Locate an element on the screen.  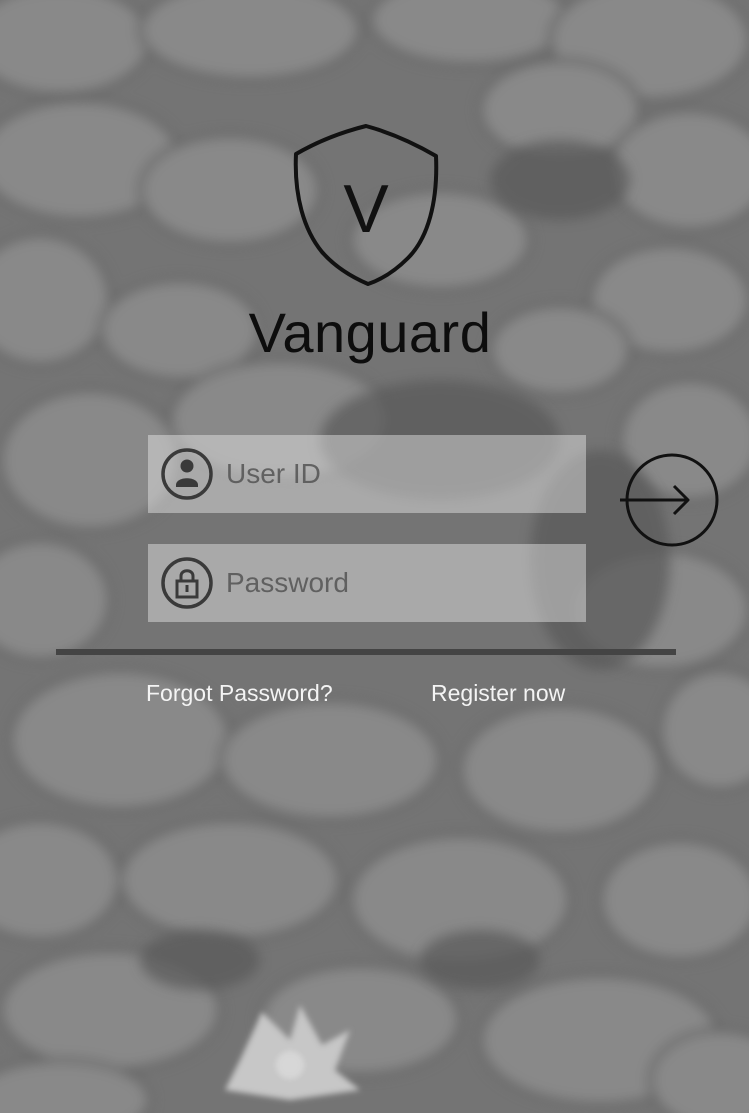
arrow-right-circle-icon is located at coordinates (669, 500).